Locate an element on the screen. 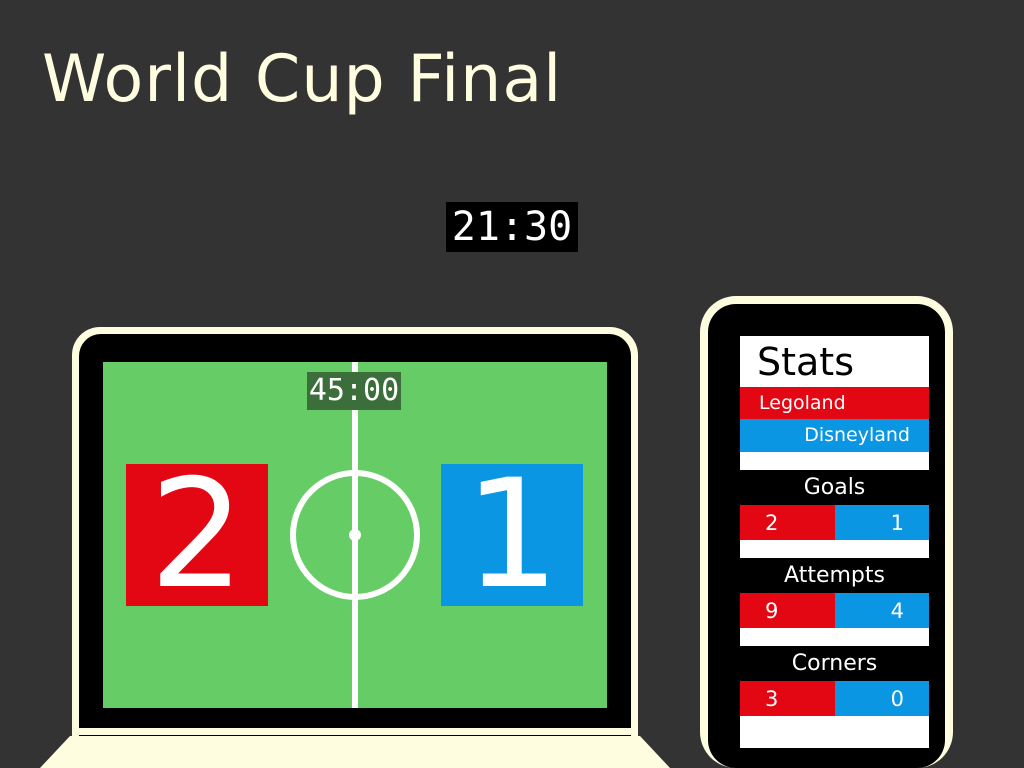 This screenshot has width=1024, height=768. stat-away-value: 4 is located at coordinates (881, 610).